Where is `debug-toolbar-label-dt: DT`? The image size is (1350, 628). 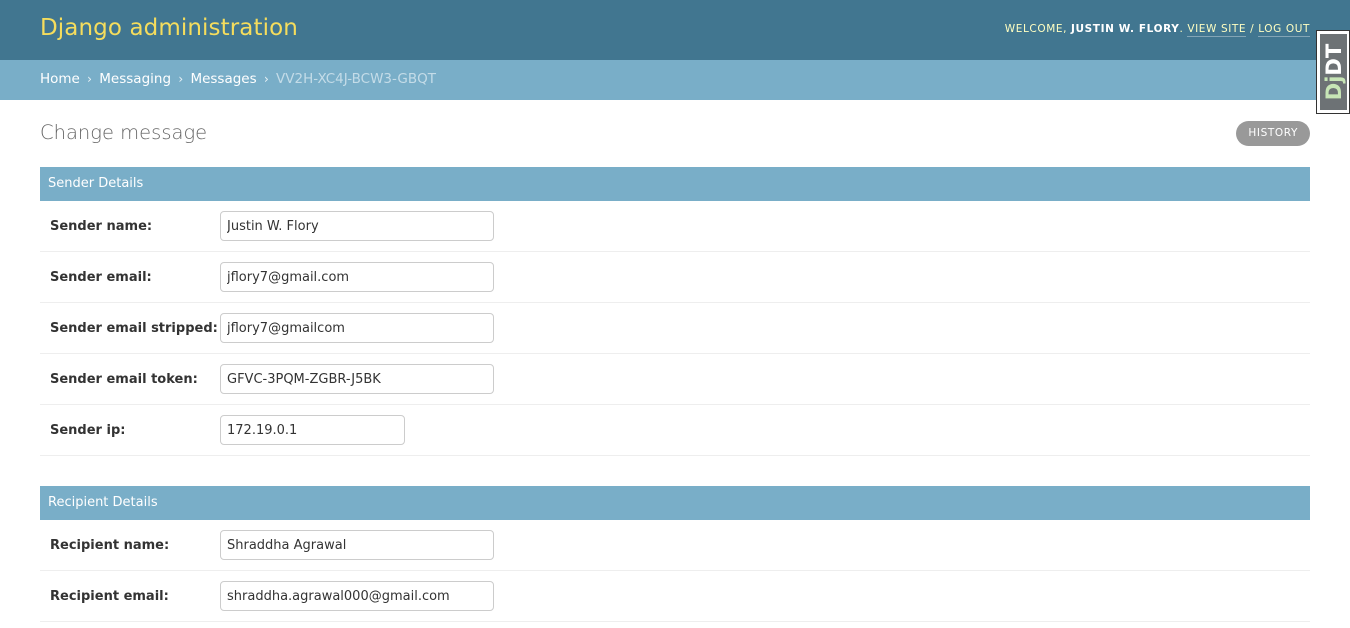
debug-toolbar-label-dt: DT is located at coordinates (1333, 59).